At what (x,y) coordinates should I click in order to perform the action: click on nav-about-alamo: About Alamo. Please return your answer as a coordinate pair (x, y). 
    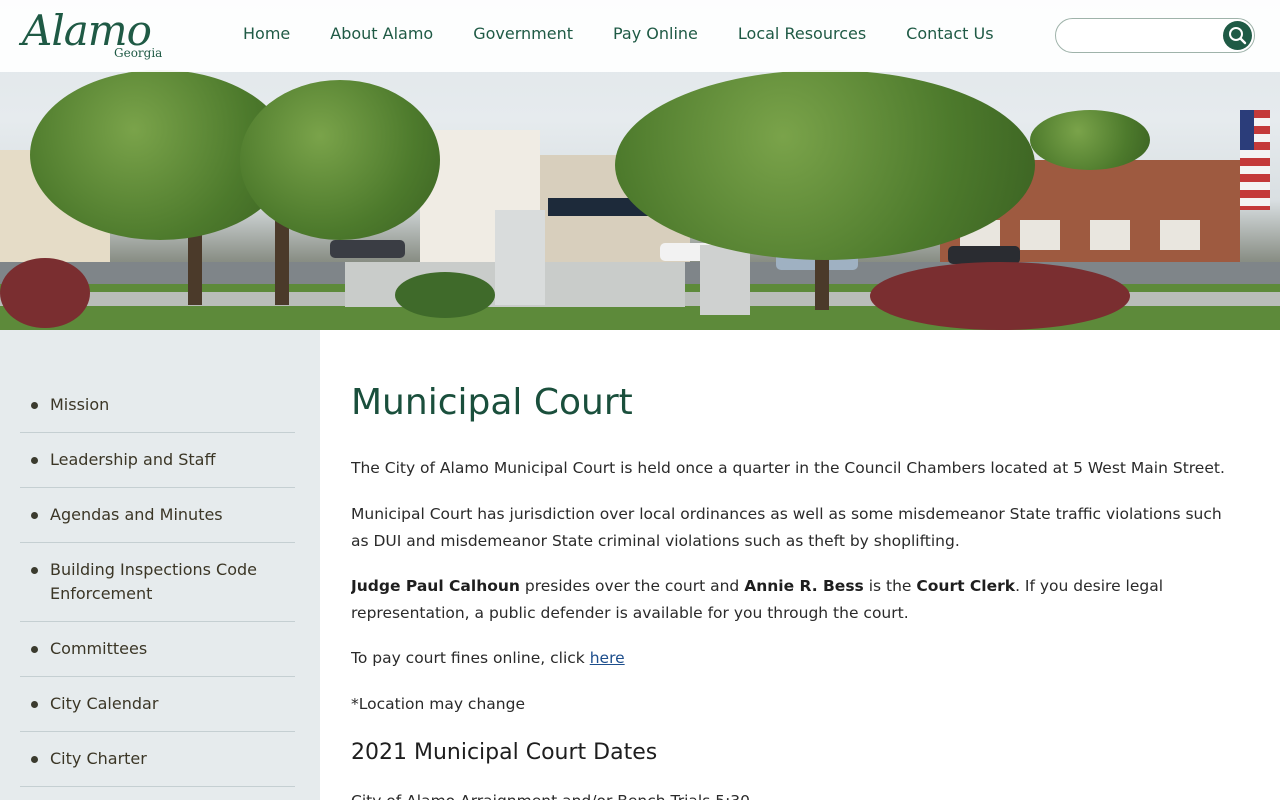
    Looking at the image, I should click on (381, 36).